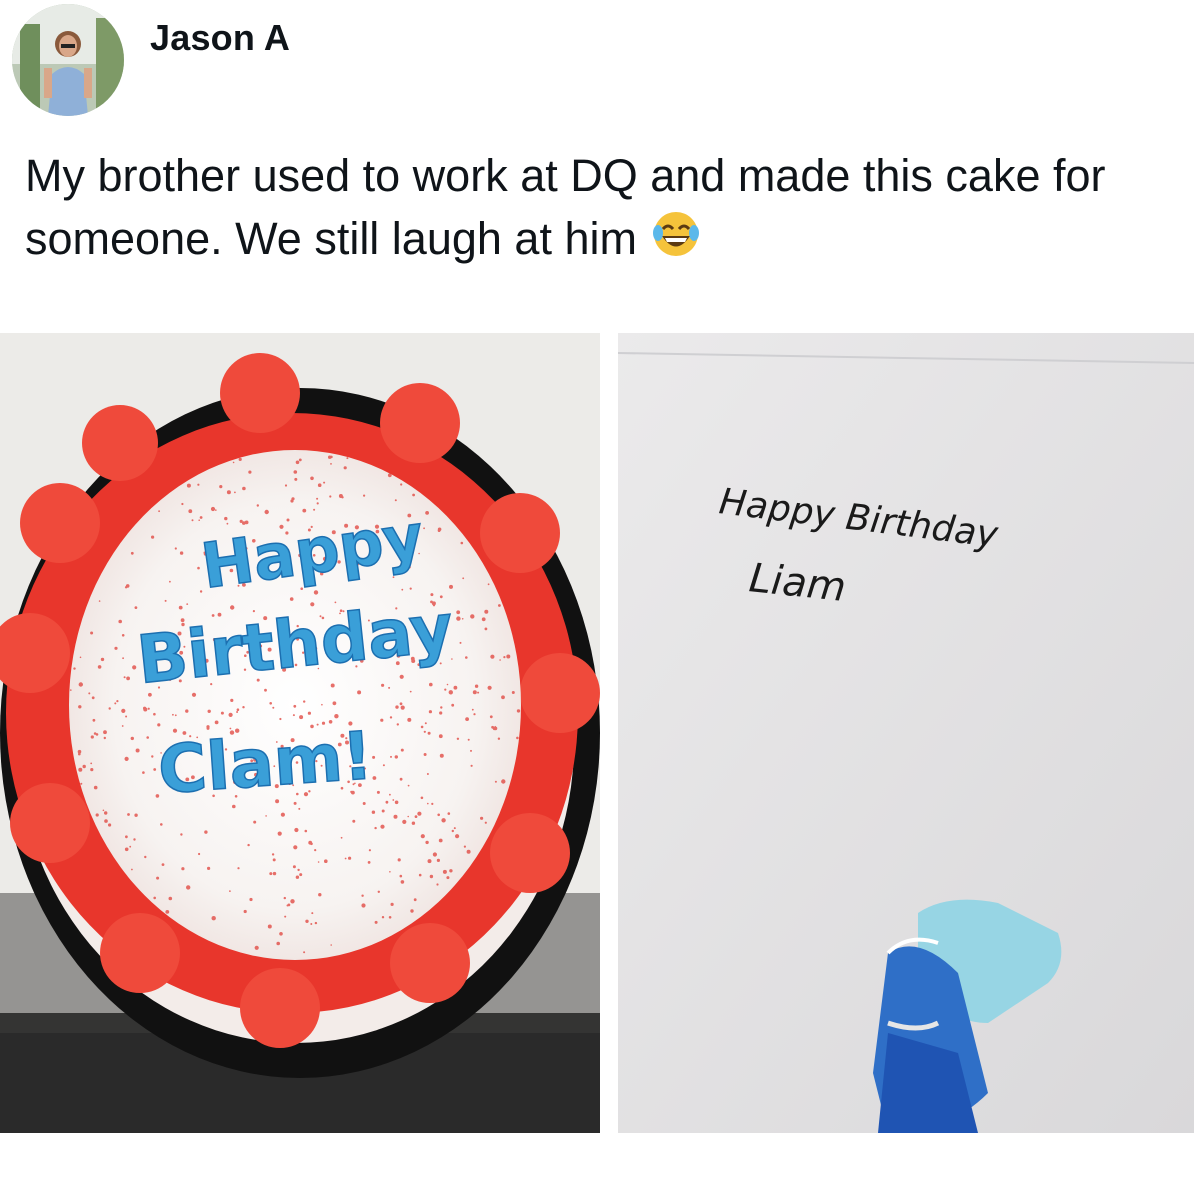  I want to click on profile-photo-icon, so click(68, 60).